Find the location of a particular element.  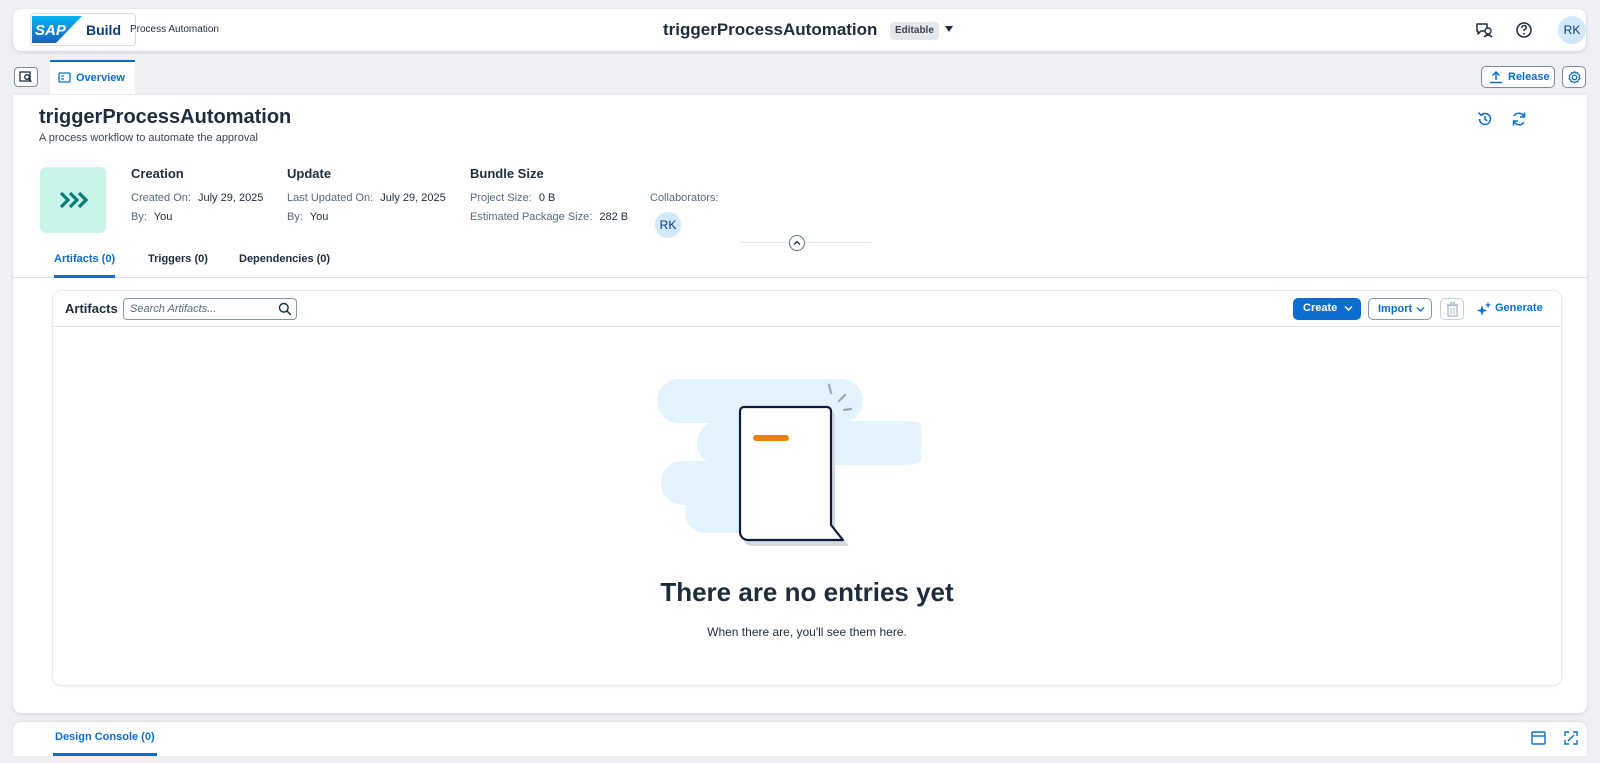

tab-dependencies: Dependencies (0) is located at coordinates (284, 265).